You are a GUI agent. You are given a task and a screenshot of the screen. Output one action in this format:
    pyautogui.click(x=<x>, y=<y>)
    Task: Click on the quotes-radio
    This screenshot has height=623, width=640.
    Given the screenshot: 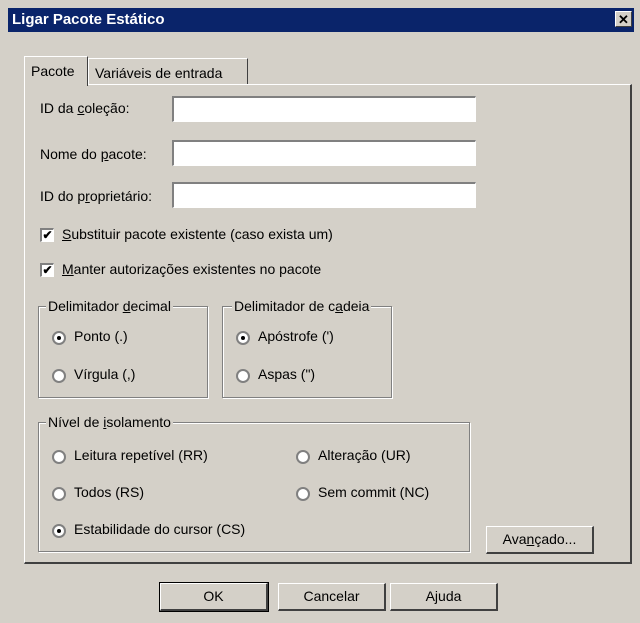 What is the action you would take?
    pyautogui.click(x=243, y=376)
    